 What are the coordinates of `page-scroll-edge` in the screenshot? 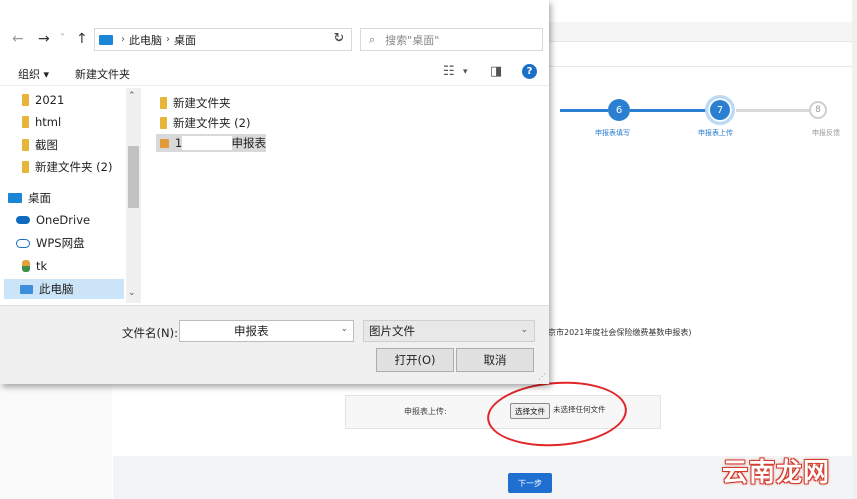 It's located at (854, 249).